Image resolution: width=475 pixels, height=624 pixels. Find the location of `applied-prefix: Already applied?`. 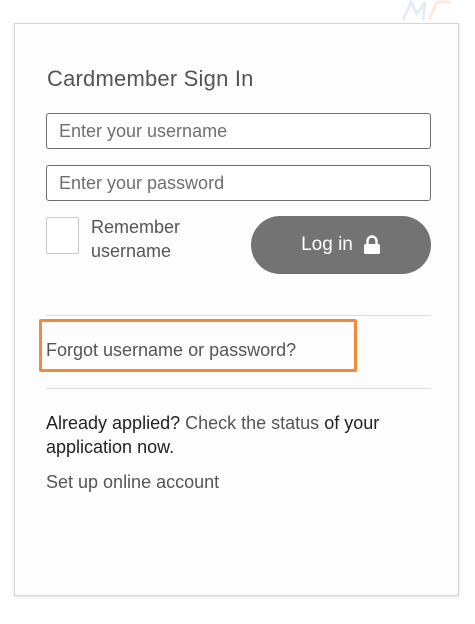

applied-prefix: Already applied? is located at coordinates (116, 423).